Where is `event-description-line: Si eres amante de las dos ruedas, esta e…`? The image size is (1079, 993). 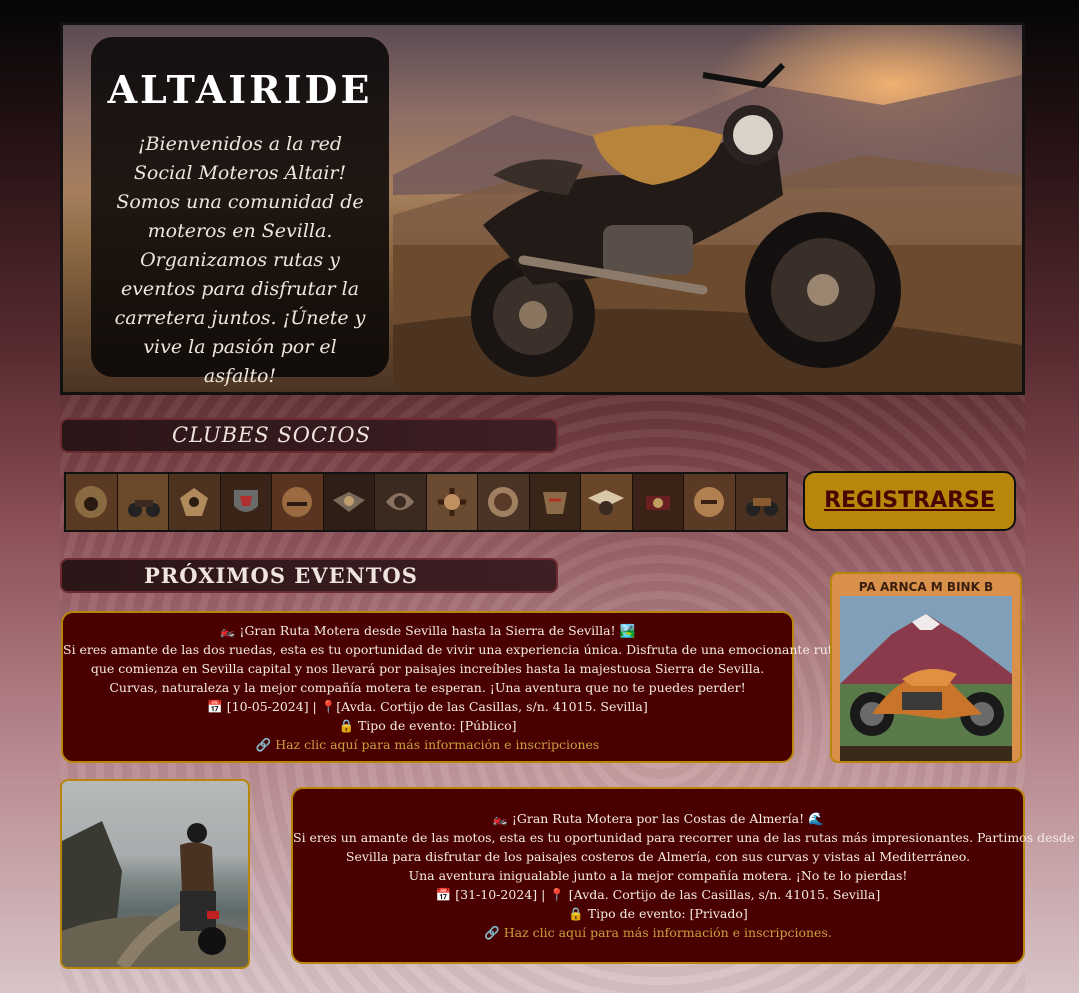 event-description-line: Si eres amante de las dos ruedas, esta e… is located at coordinates (452, 649).